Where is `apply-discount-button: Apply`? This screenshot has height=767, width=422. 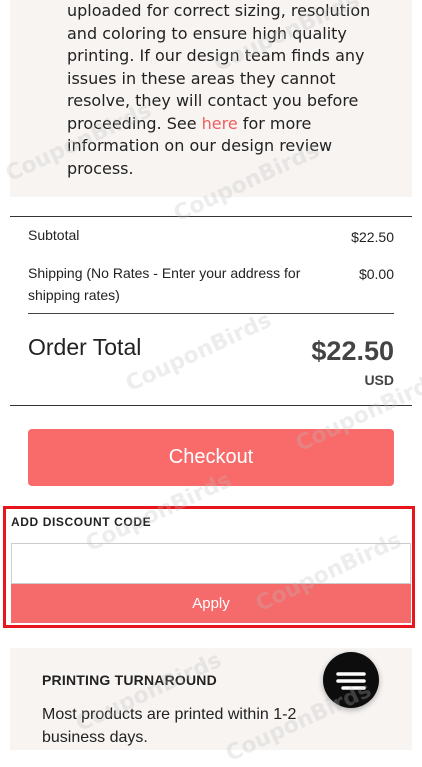
apply-discount-button: Apply is located at coordinates (211, 603).